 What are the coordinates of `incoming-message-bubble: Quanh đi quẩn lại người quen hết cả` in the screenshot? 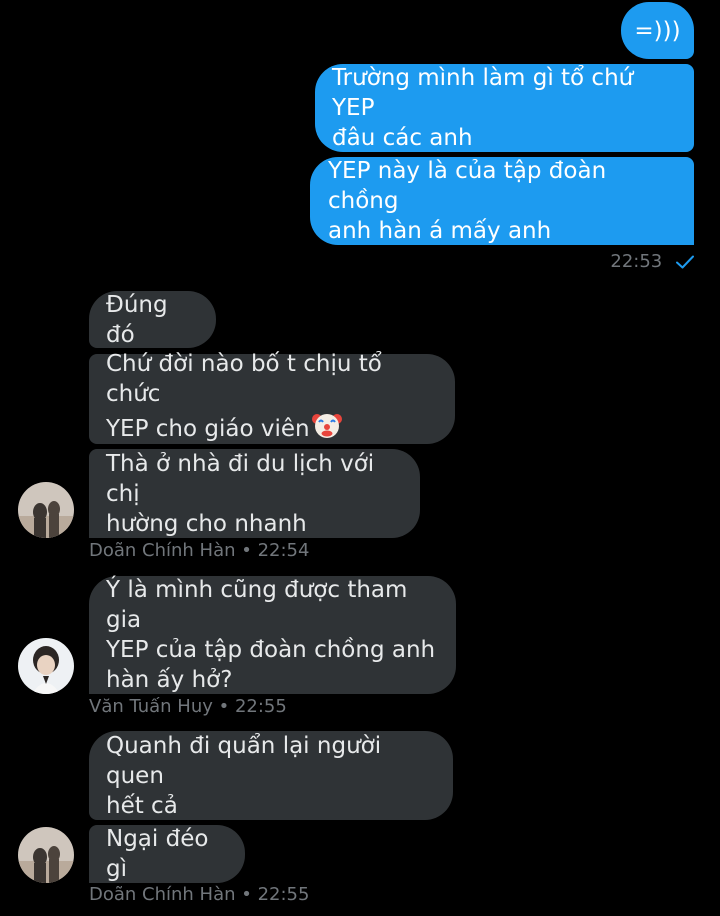 It's located at (271, 775).